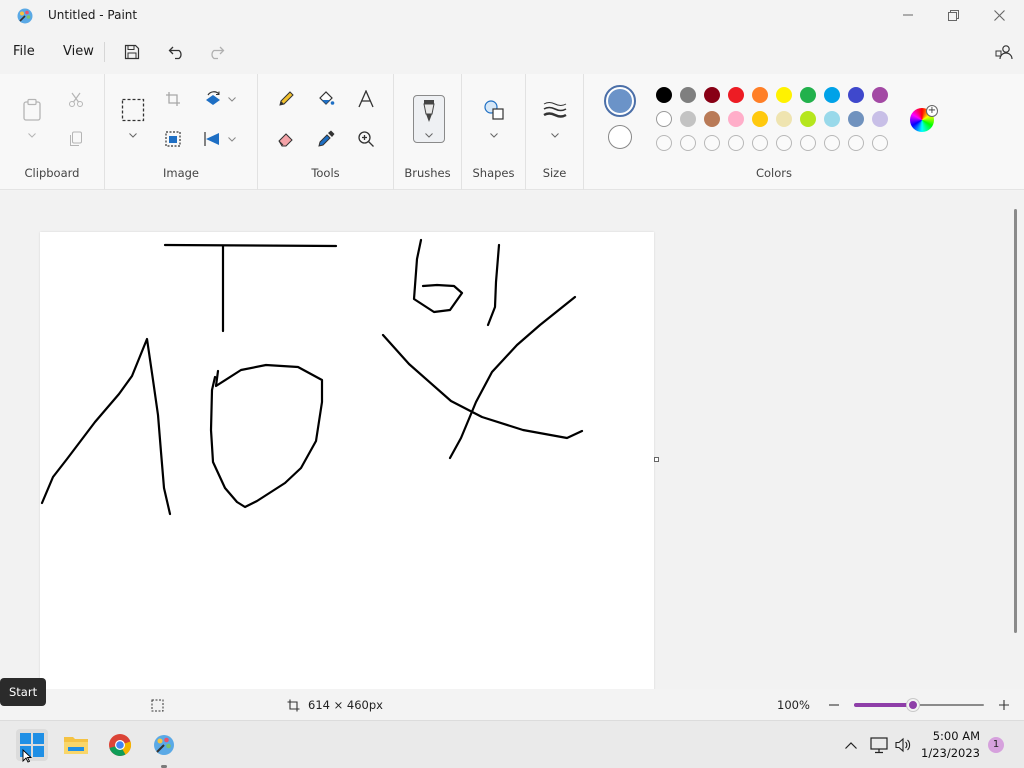  Describe the element at coordinates (164, 748) in the screenshot. I see `paint-taskbar-button` at that location.